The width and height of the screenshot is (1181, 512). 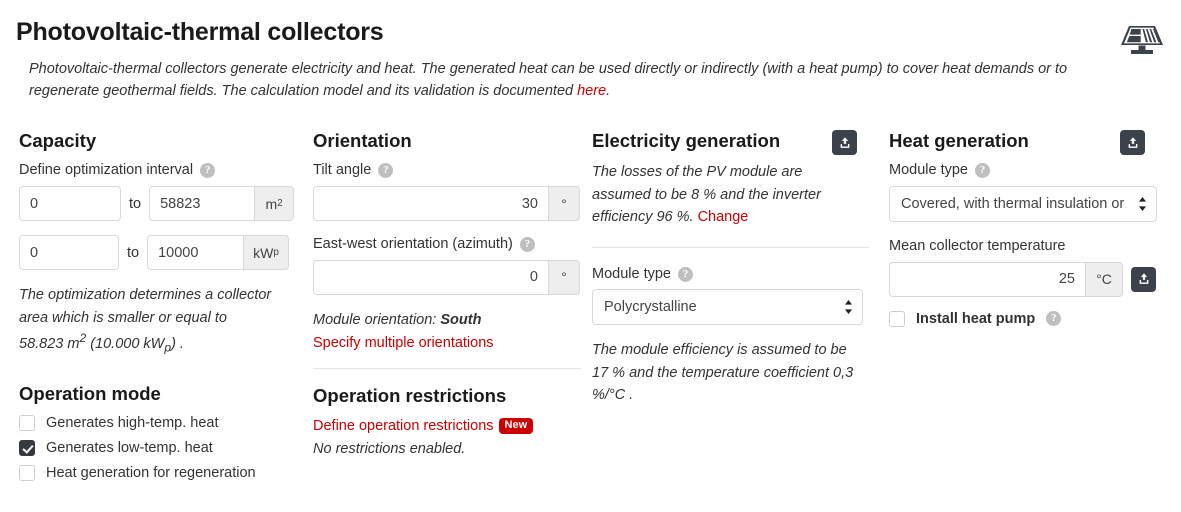 I want to click on checkbox-heat-generation-for-regeneration: Heat generation for regeneration, so click(x=153, y=472).